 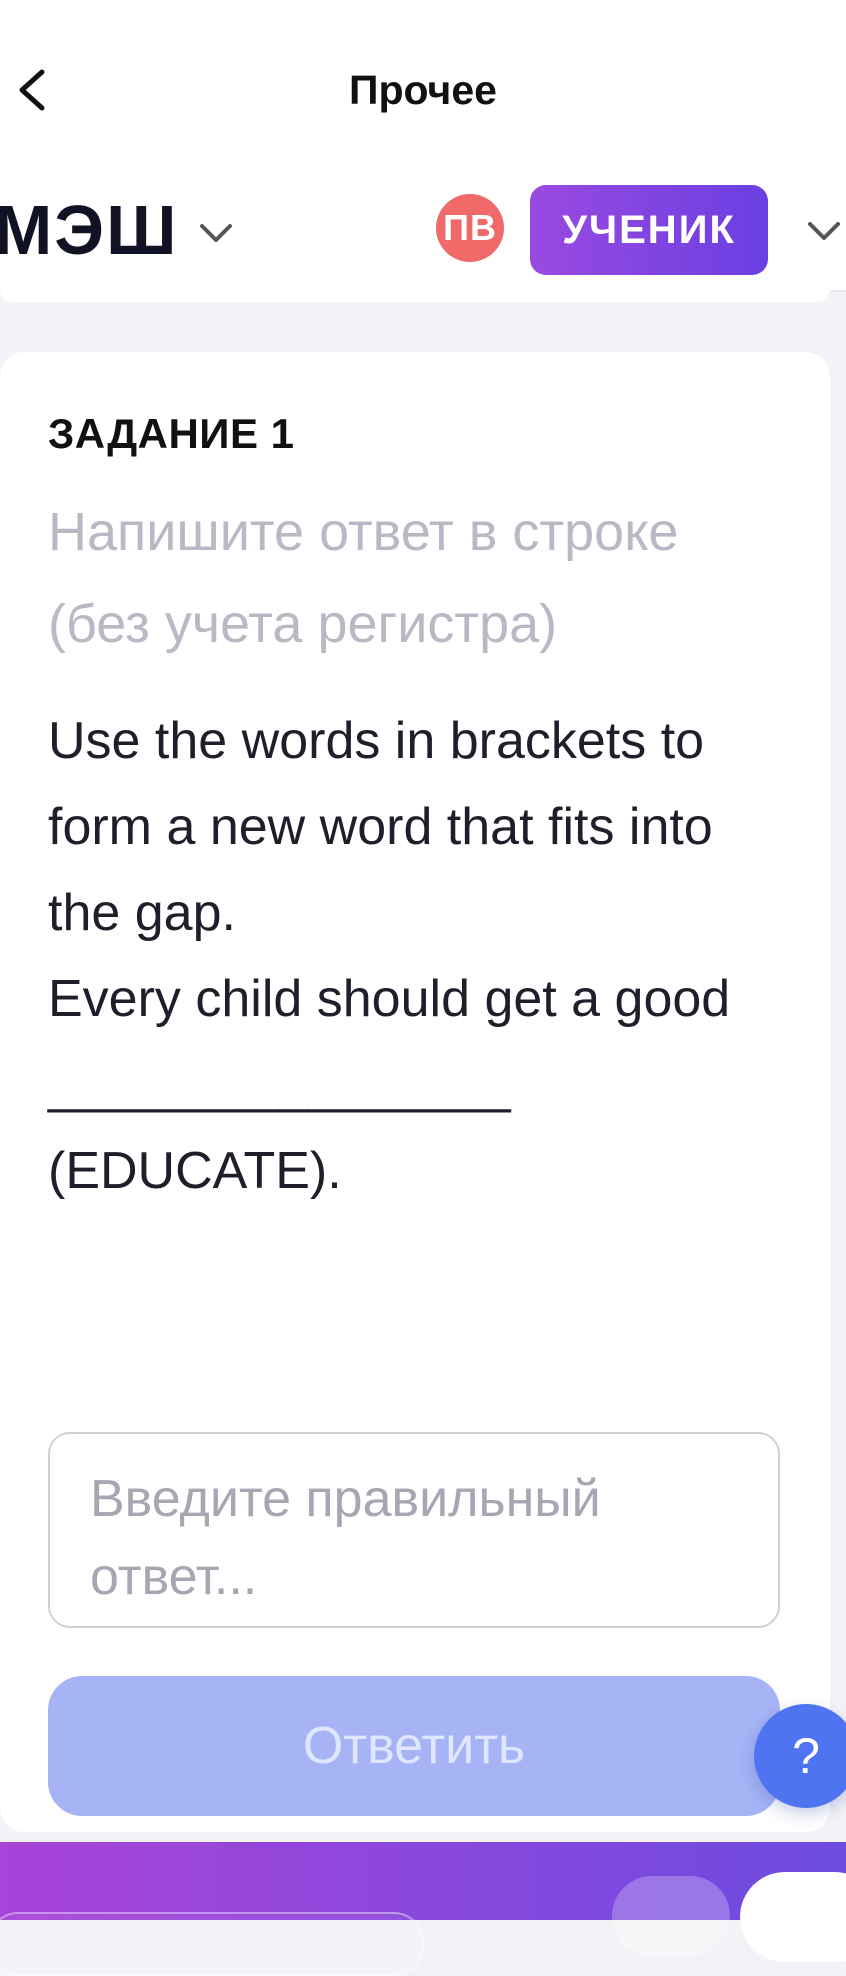 What do you see at coordinates (793, 1917) in the screenshot?
I see `bottom-bar-primary-button` at bounding box center [793, 1917].